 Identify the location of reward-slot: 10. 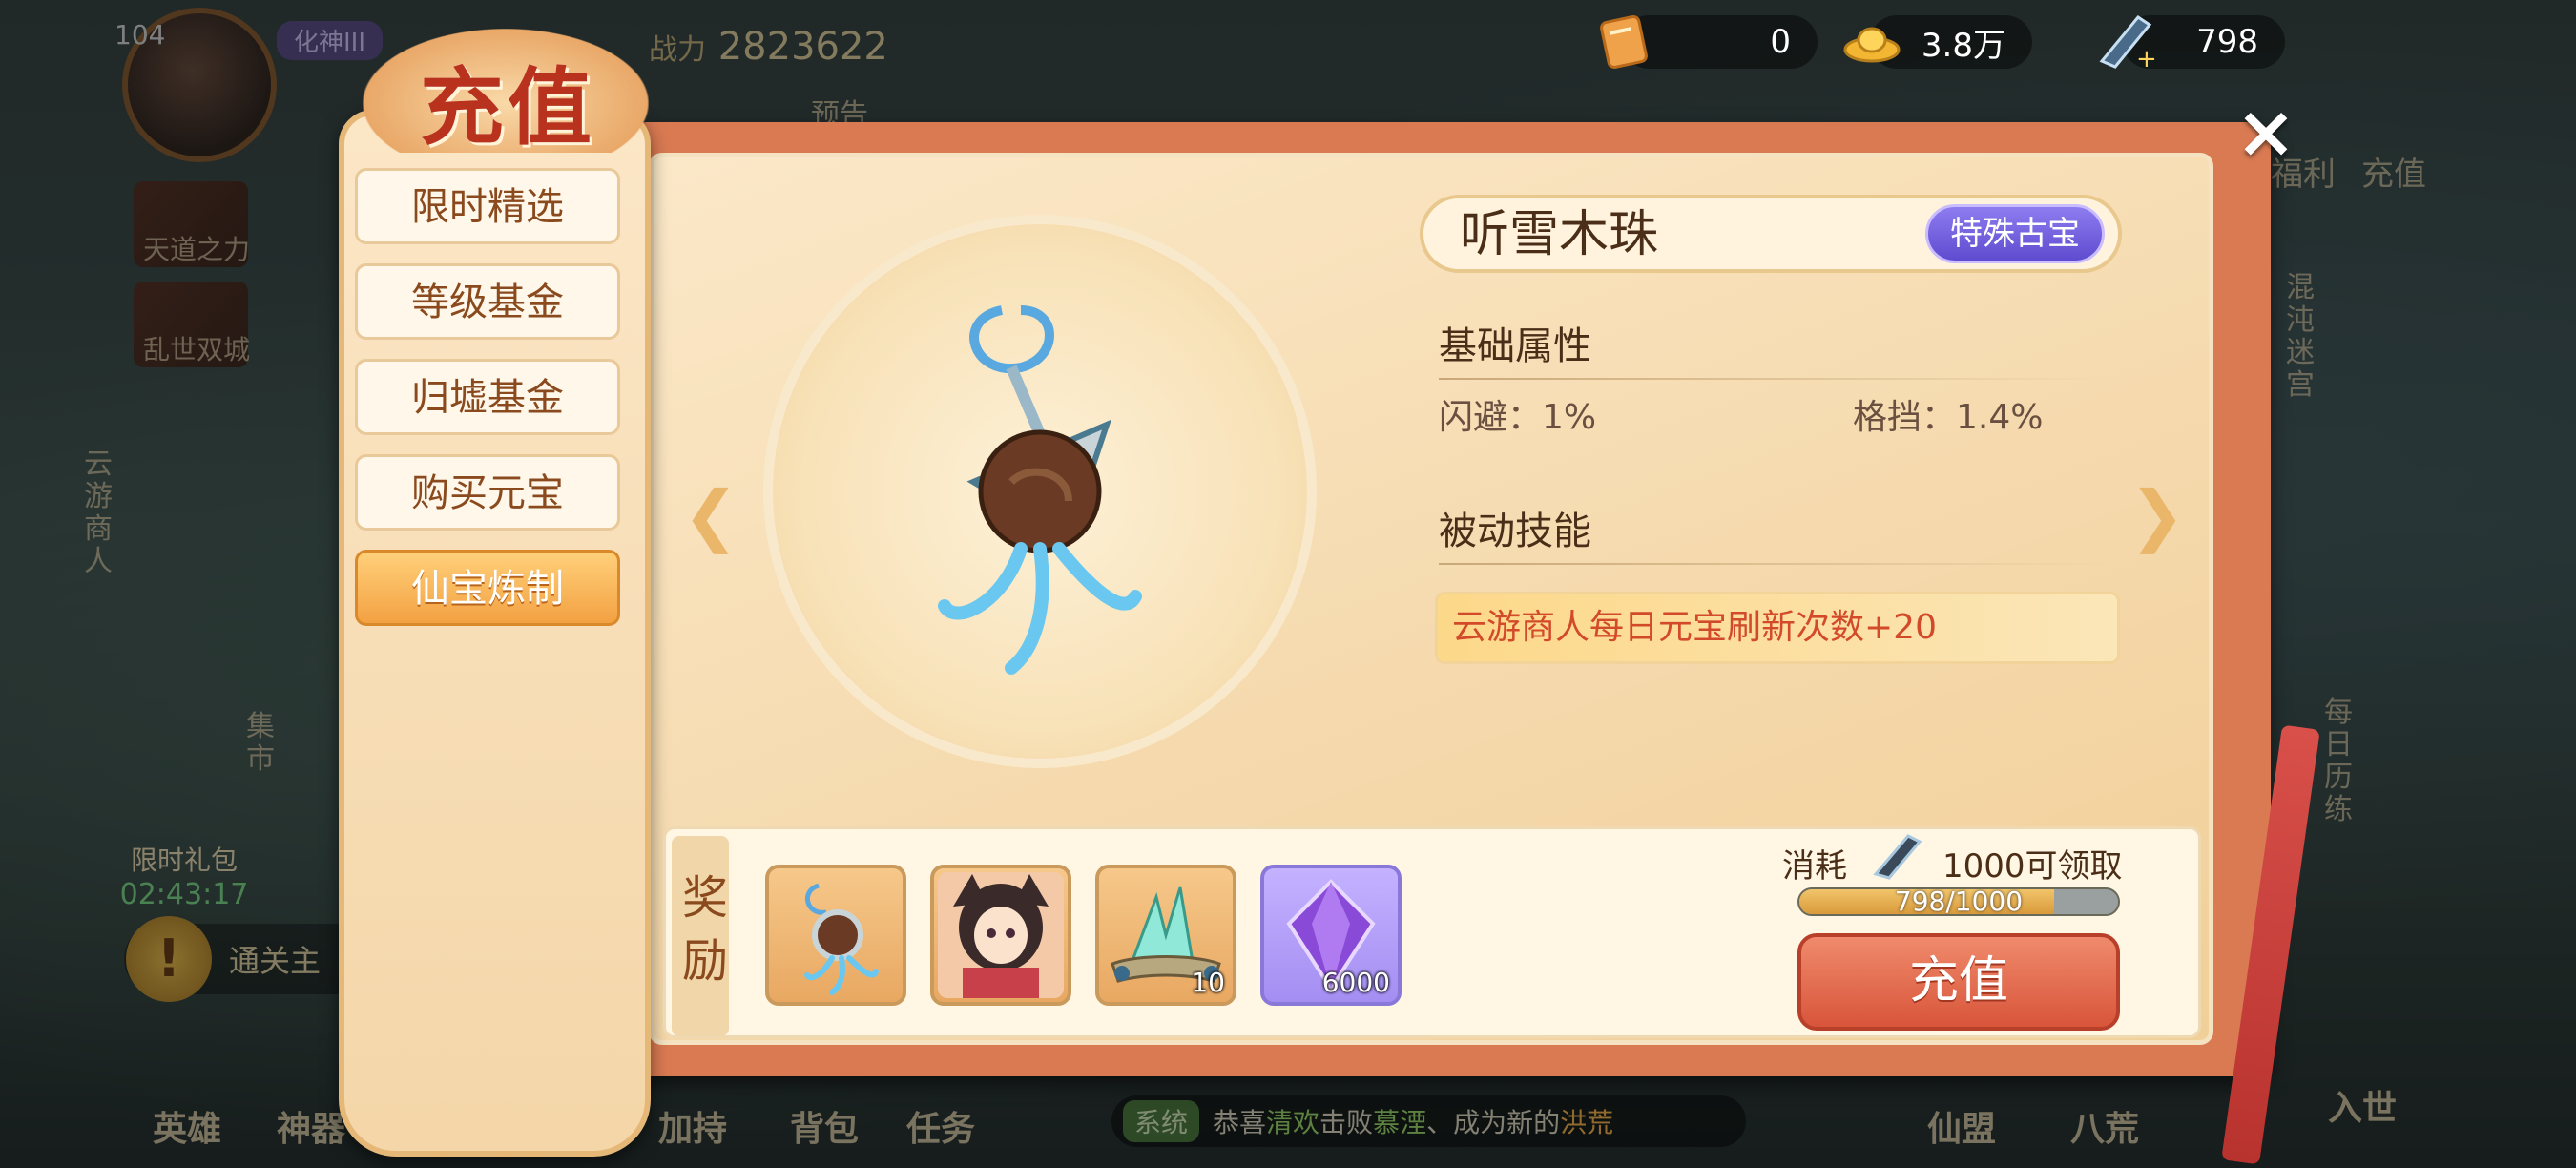
(1165, 935).